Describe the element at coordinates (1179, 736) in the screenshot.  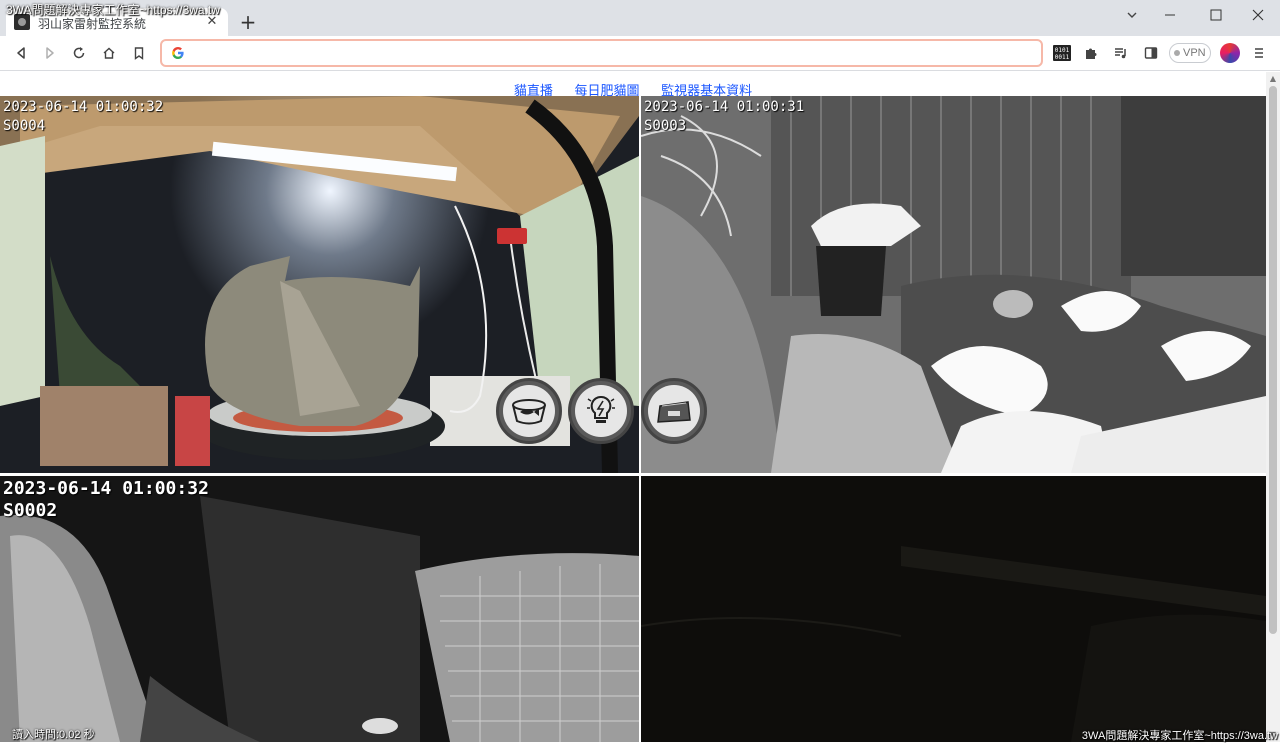
I see `watermark-text: 3WA問題解決專家工作室~https://3wa.tw` at that location.